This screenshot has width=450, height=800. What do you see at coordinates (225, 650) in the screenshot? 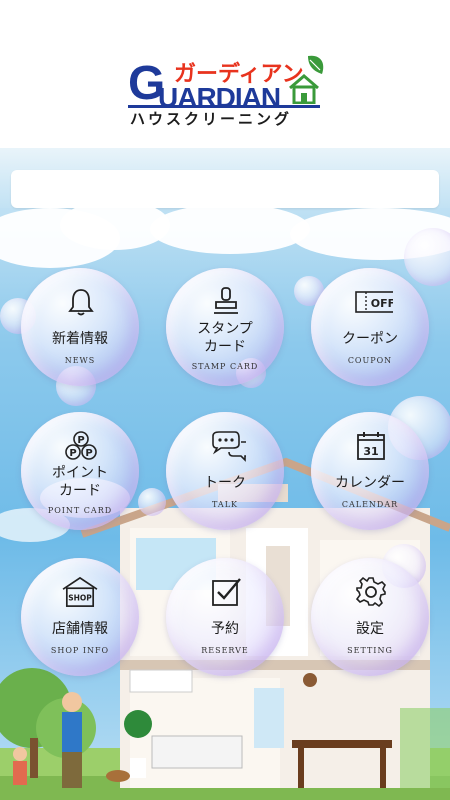
I see `menu-sublabel: RESERVE` at bounding box center [225, 650].